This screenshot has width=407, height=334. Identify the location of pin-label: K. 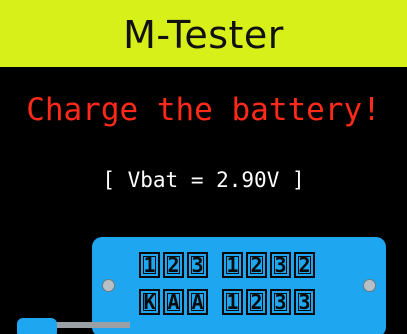
(149, 302).